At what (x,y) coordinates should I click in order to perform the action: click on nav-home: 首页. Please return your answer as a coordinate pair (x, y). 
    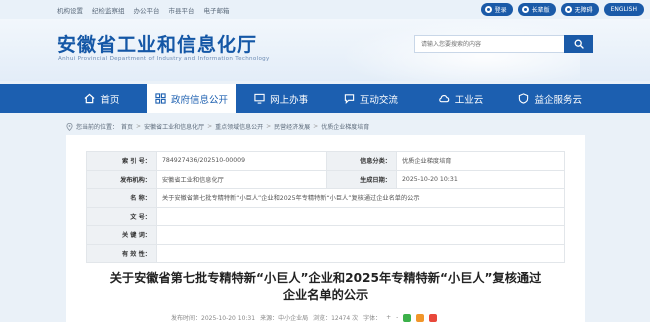
    Looking at the image, I should click on (102, 98).